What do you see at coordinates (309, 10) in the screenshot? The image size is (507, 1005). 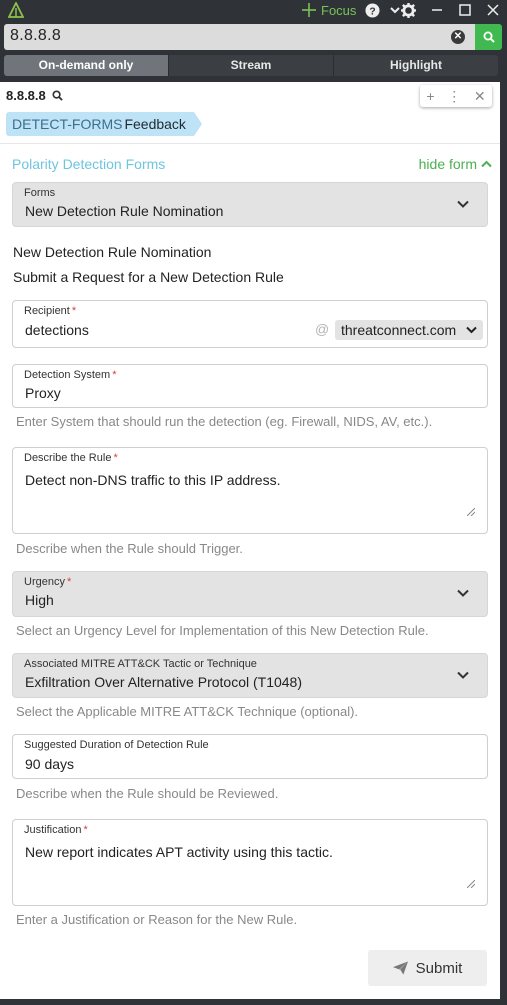 I see `focus-crosshair-icon` at bounding box center [309, 10].